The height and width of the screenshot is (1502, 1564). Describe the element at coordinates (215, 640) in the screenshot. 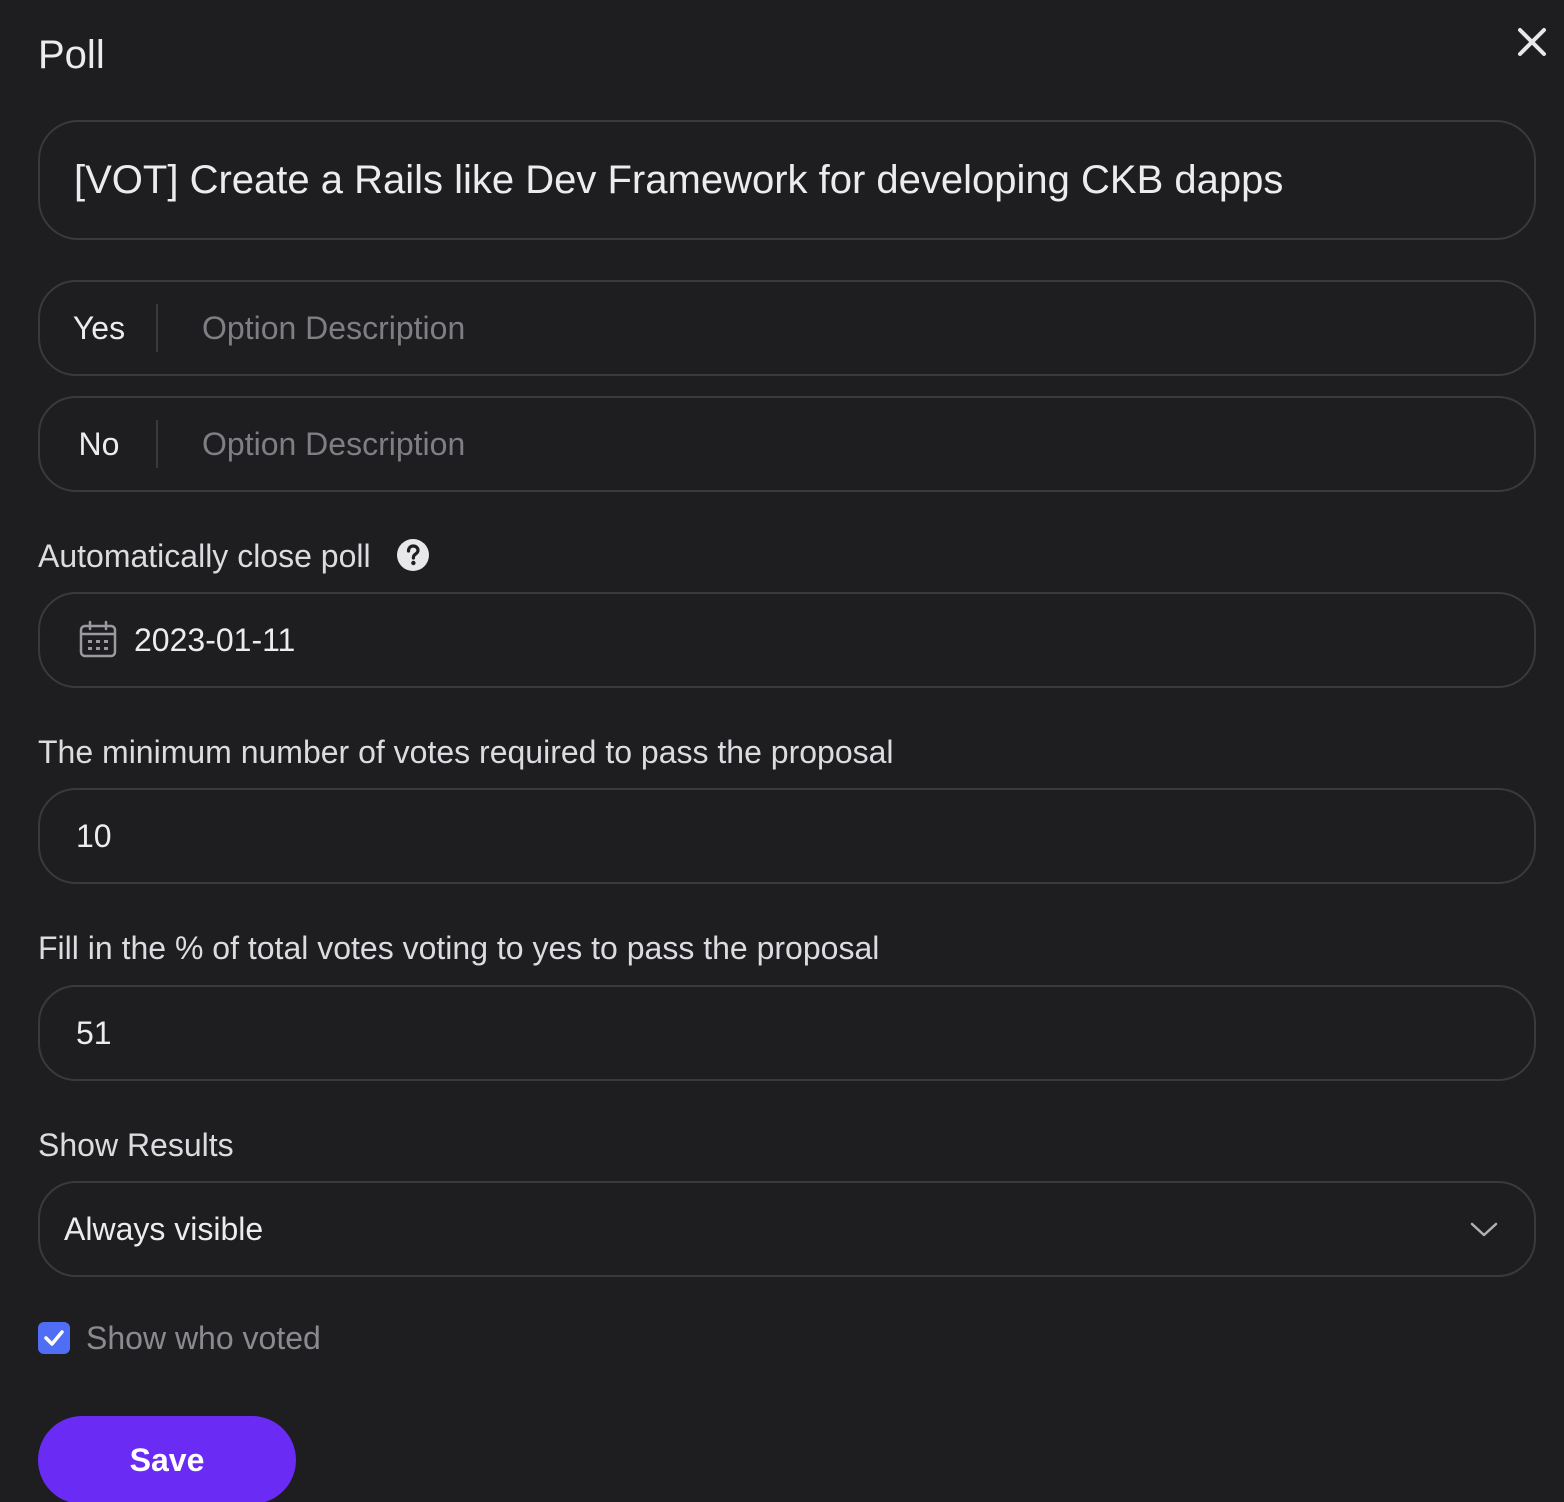

I see `close-date-value: 2023-01-11` at that location.